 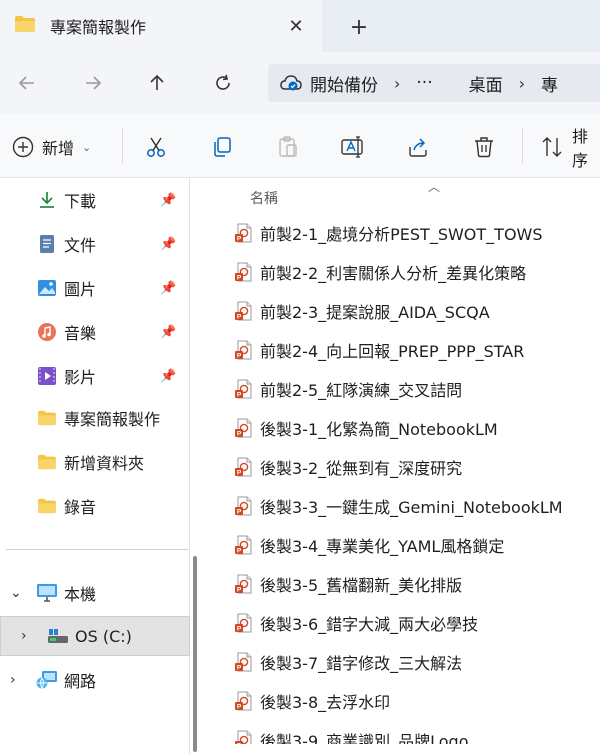 What do you see at coordinates (296, 26) in the screenshot?
I see `close-icon: ✕` at bounding box center [296, 26].